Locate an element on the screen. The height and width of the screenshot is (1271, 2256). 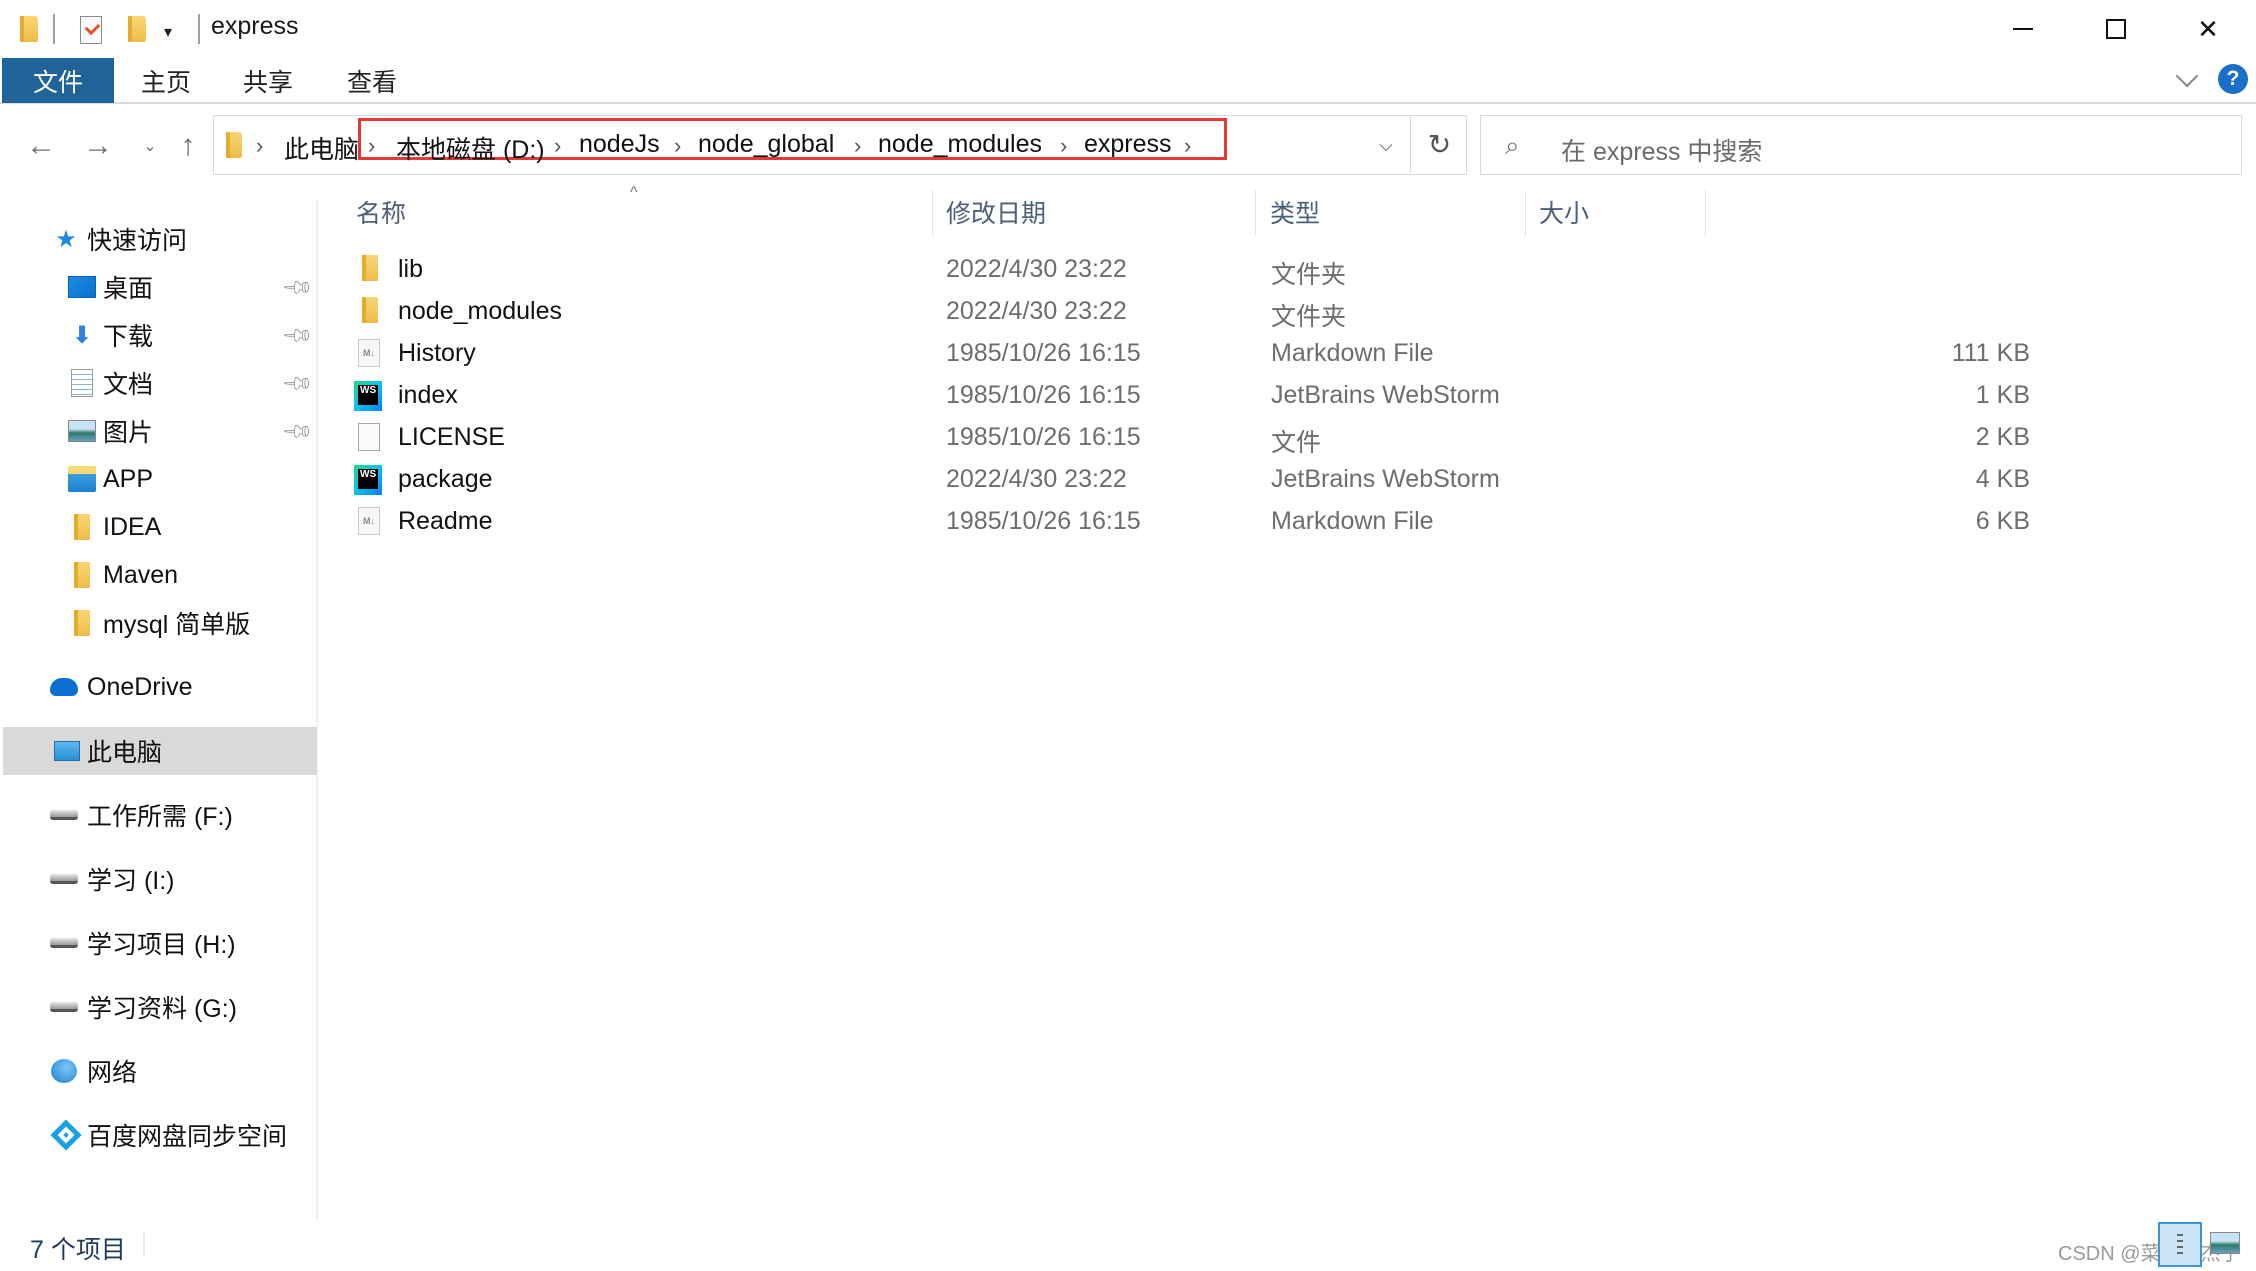
breadcrumb-node-modules: node_modules is located at coordinates (960, 144).